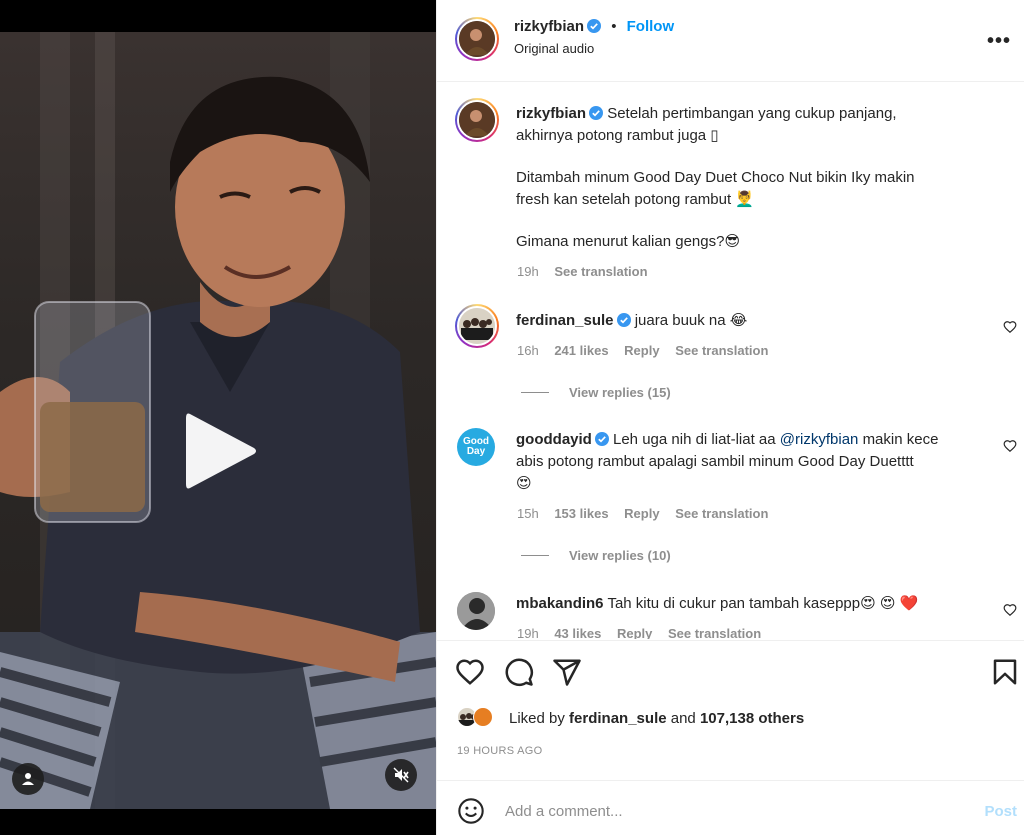 This screenshot has height=835, width=1024. Describe the element at coordinates (577, 632) in the screenshot. I see `comment-likes: 43 likes` at that location.